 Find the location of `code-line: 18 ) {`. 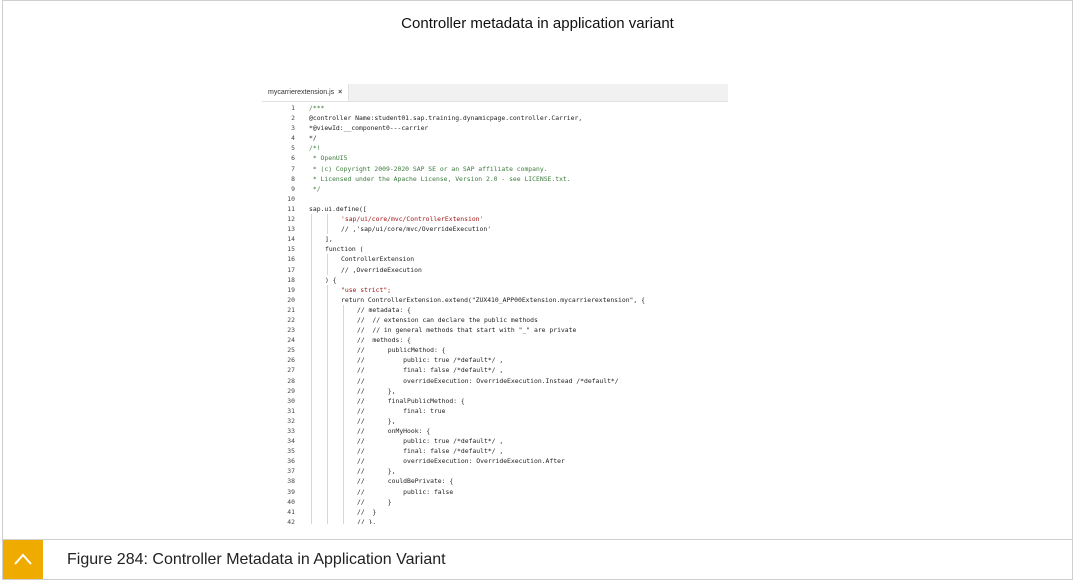

code-line: 18 ) { is located at coordinates (495, 279).